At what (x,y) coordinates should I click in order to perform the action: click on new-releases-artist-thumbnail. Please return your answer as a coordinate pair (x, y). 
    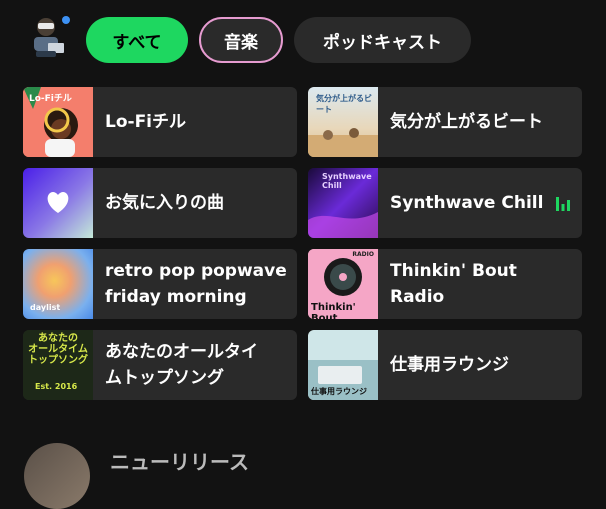
    Looking at the image, I should click on (57, 476).